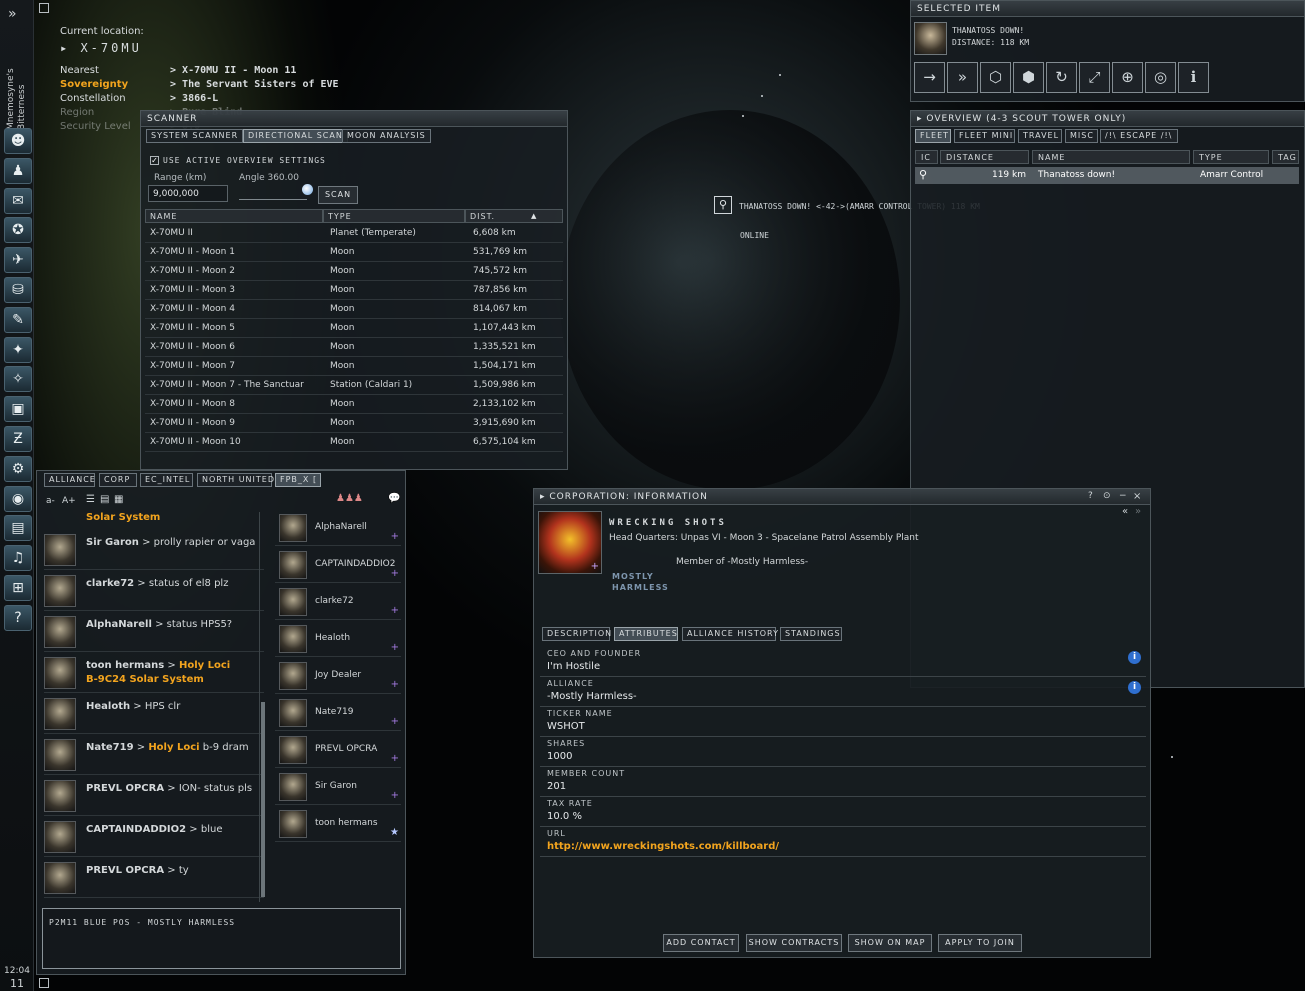  Describe the element at coordinates (354, 252) in the screenshot. I see `scan-result-row: X-70MU II - Moon 1 Moon 531,769 km` at that location.